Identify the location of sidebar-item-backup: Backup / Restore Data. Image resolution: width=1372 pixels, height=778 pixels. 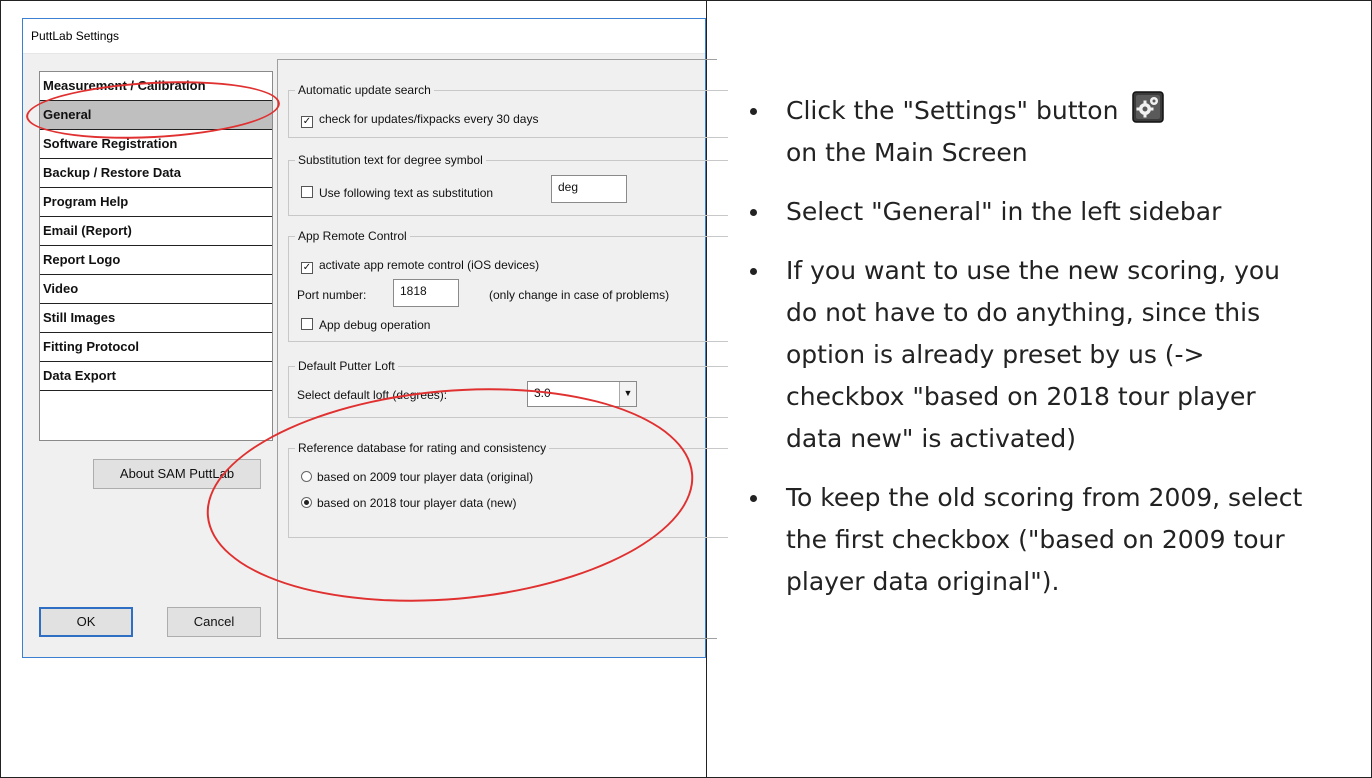
(156, 173).